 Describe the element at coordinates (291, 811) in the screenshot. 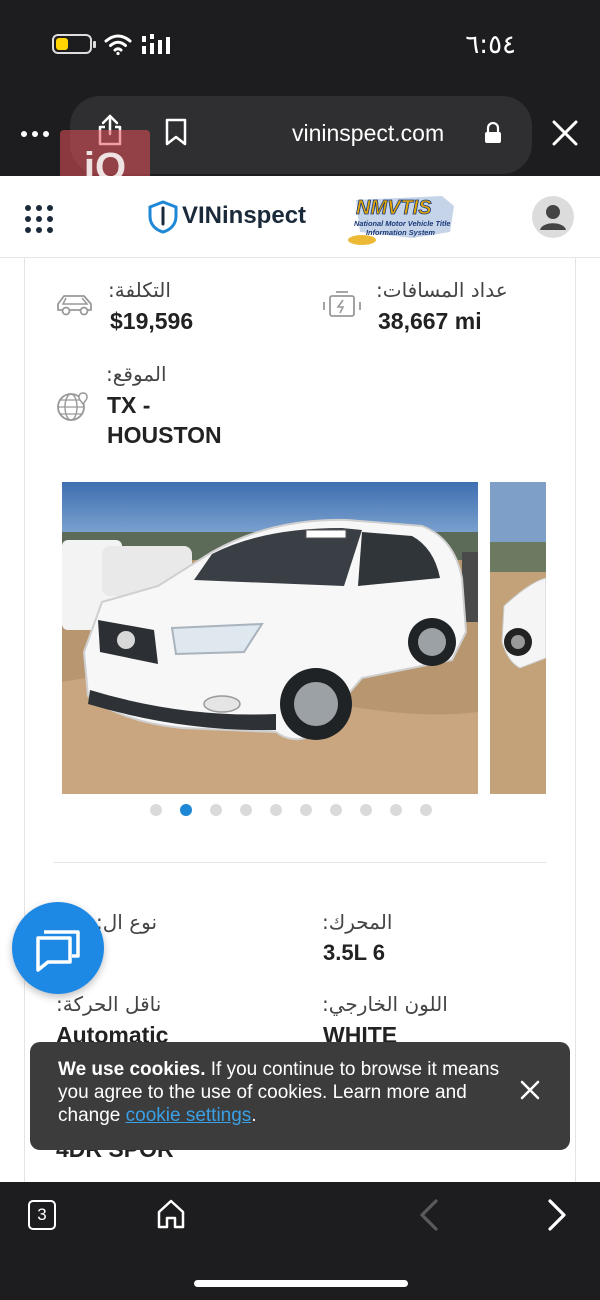

I see `gallery-pagination` at that location.